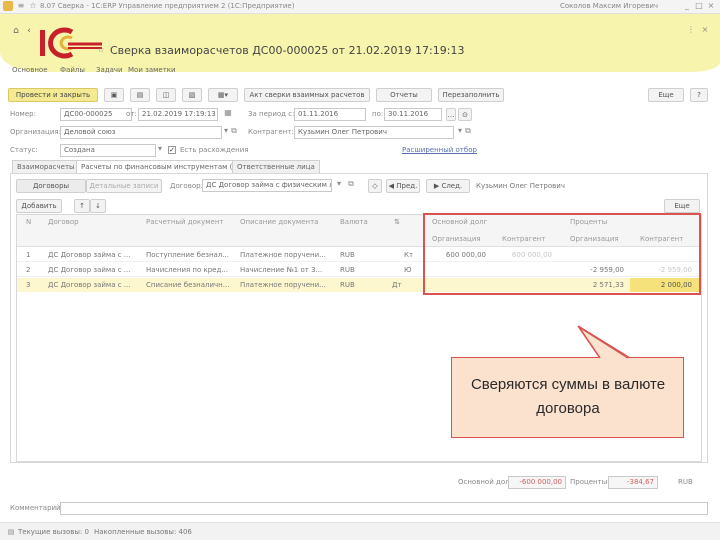 The height and width of the screenshot is (540, 720). I want to click on callout-pointer-fill, so click(603, 342).